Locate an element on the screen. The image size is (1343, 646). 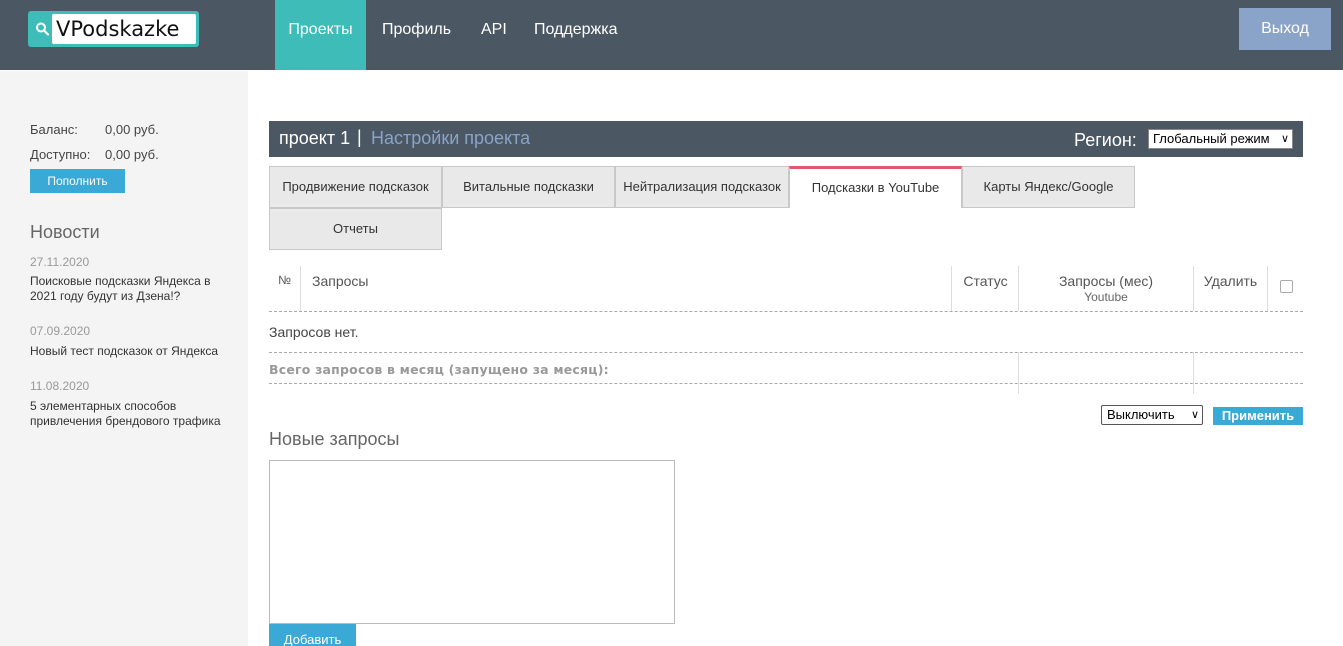
new-queries-textarea is located at coordinates (472, 542).